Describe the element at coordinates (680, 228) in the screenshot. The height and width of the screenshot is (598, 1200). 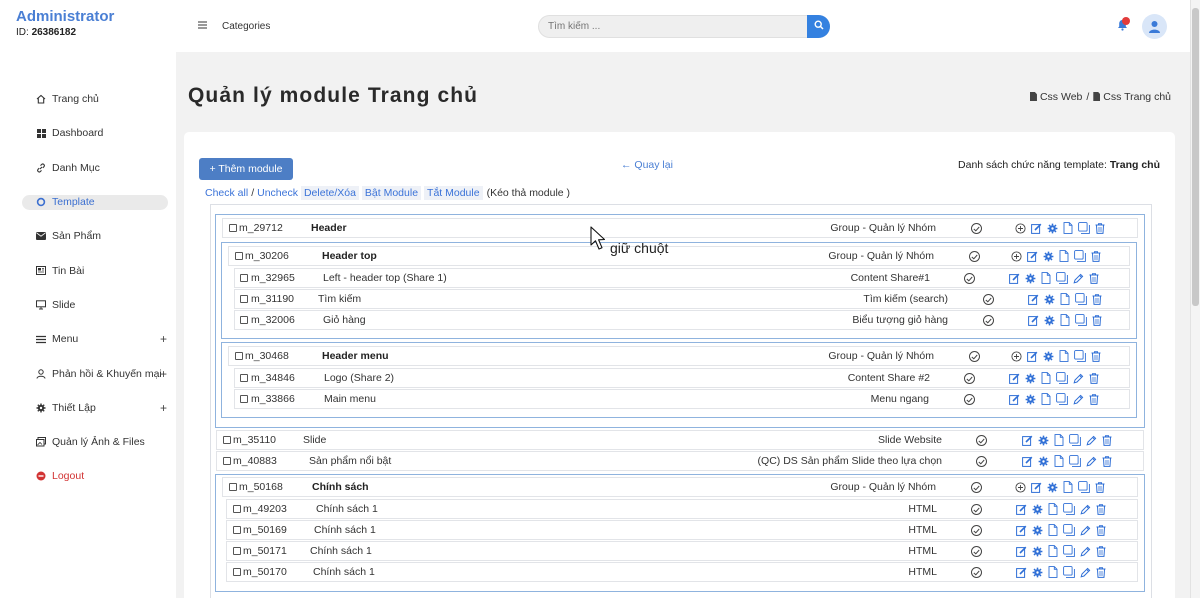
I see `module-row: m_29712 Header Group - Quản lý Nhóm` at that location.